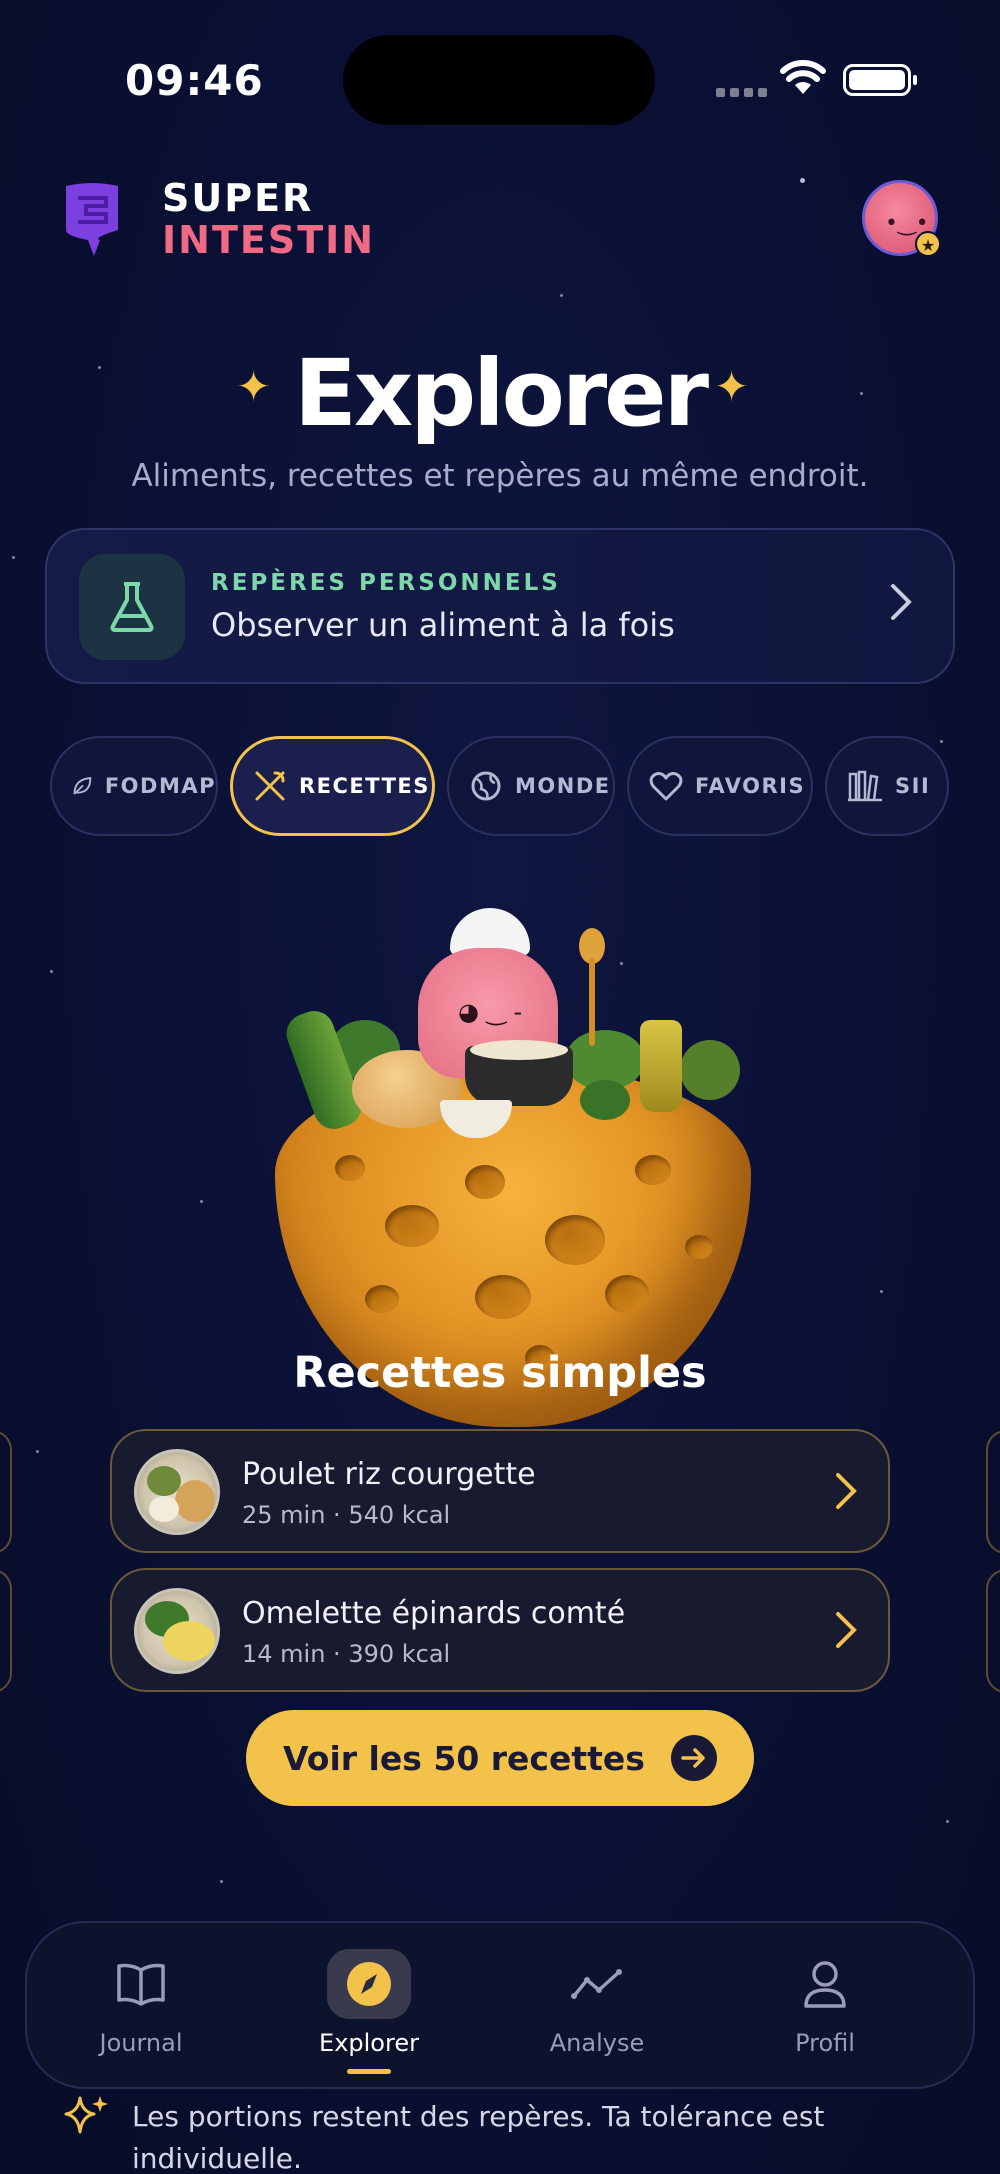  I want to click on leaf-icon, so click(82, 786).